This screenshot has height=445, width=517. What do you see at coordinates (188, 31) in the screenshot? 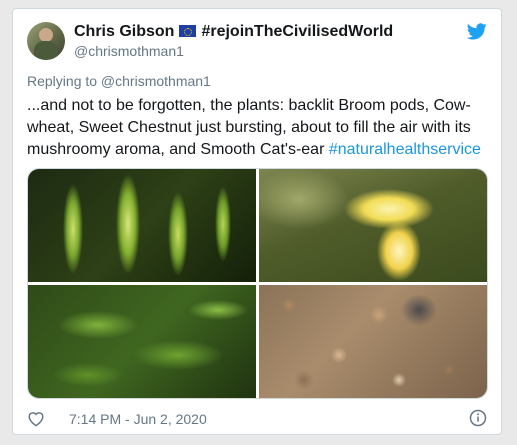
I see `eu-flag-icon` at bounding box center [188, 31].